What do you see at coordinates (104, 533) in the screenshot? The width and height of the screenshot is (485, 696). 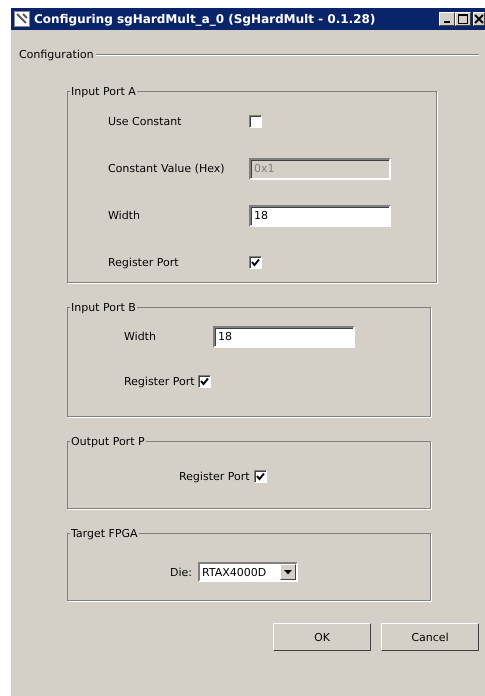 I see `group-title: Target FPGA` at bounding box center [104, 533].